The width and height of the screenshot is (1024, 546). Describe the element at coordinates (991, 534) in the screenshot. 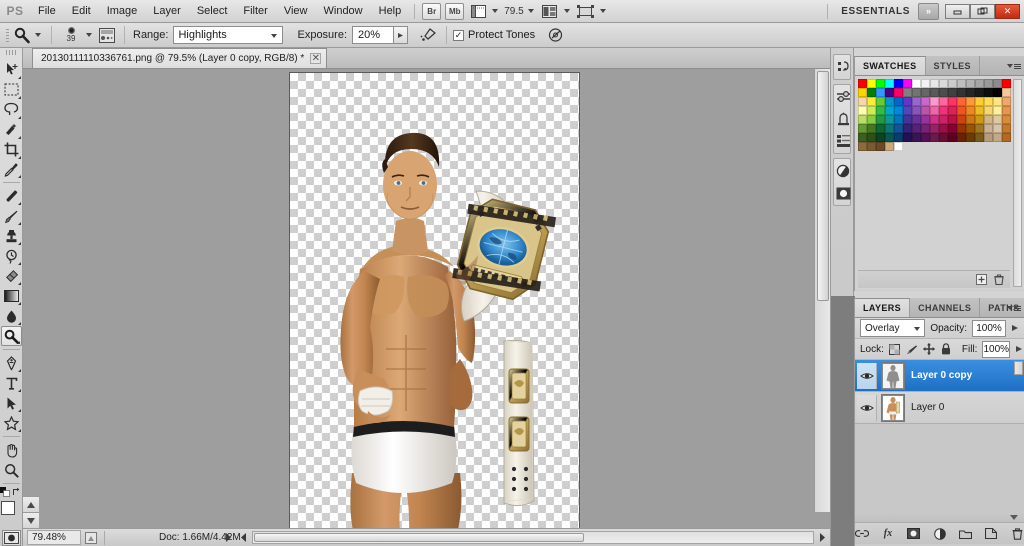

I see `new-layer-icon` at that location.